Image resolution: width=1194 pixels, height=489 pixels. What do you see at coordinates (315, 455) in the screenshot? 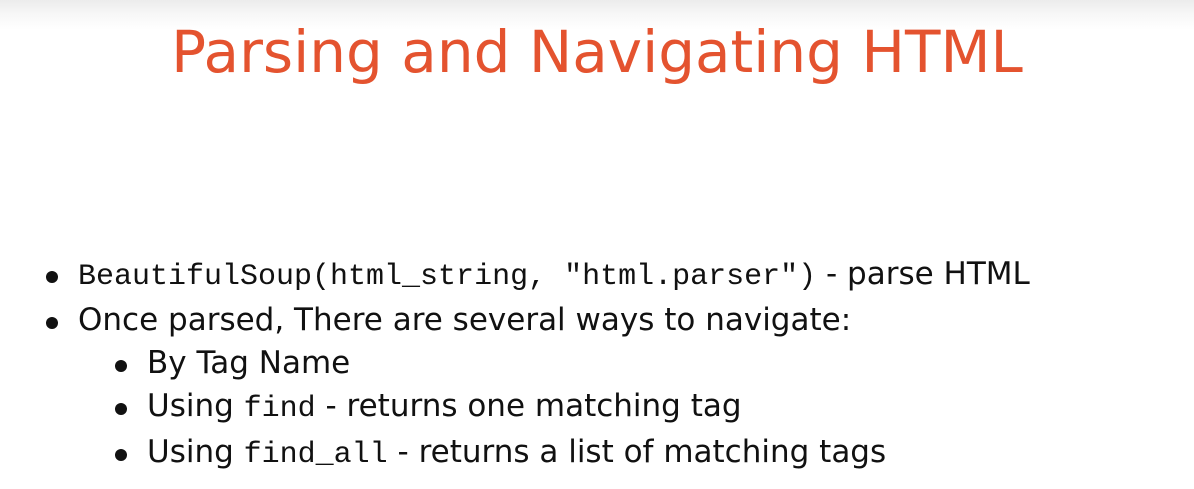
I see `code-snippet: find_all` at bounding box center [315, 455].